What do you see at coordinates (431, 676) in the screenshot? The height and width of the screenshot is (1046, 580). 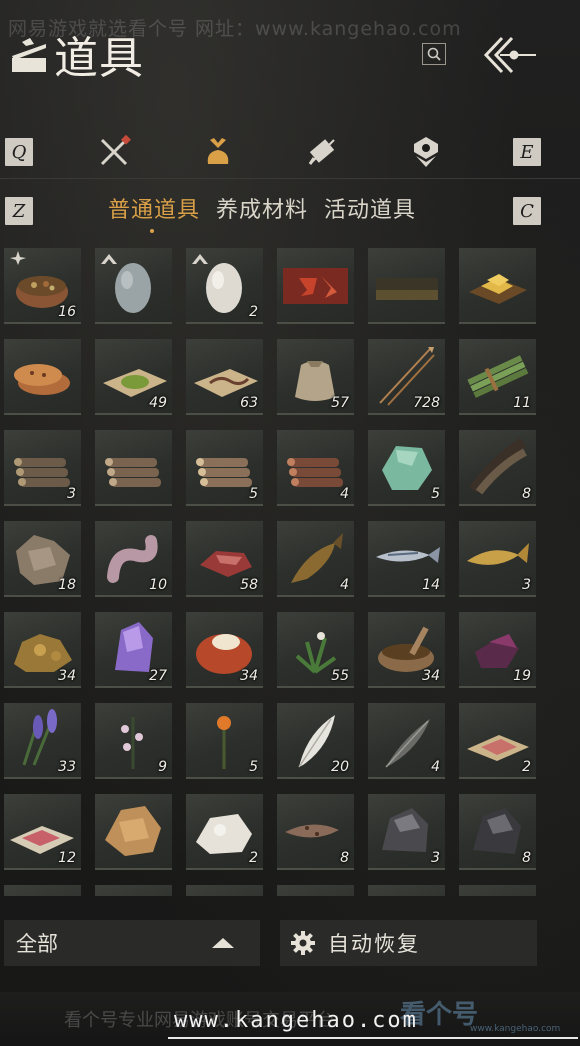 I see `item-count: 34` at bounding box center [431, 676].